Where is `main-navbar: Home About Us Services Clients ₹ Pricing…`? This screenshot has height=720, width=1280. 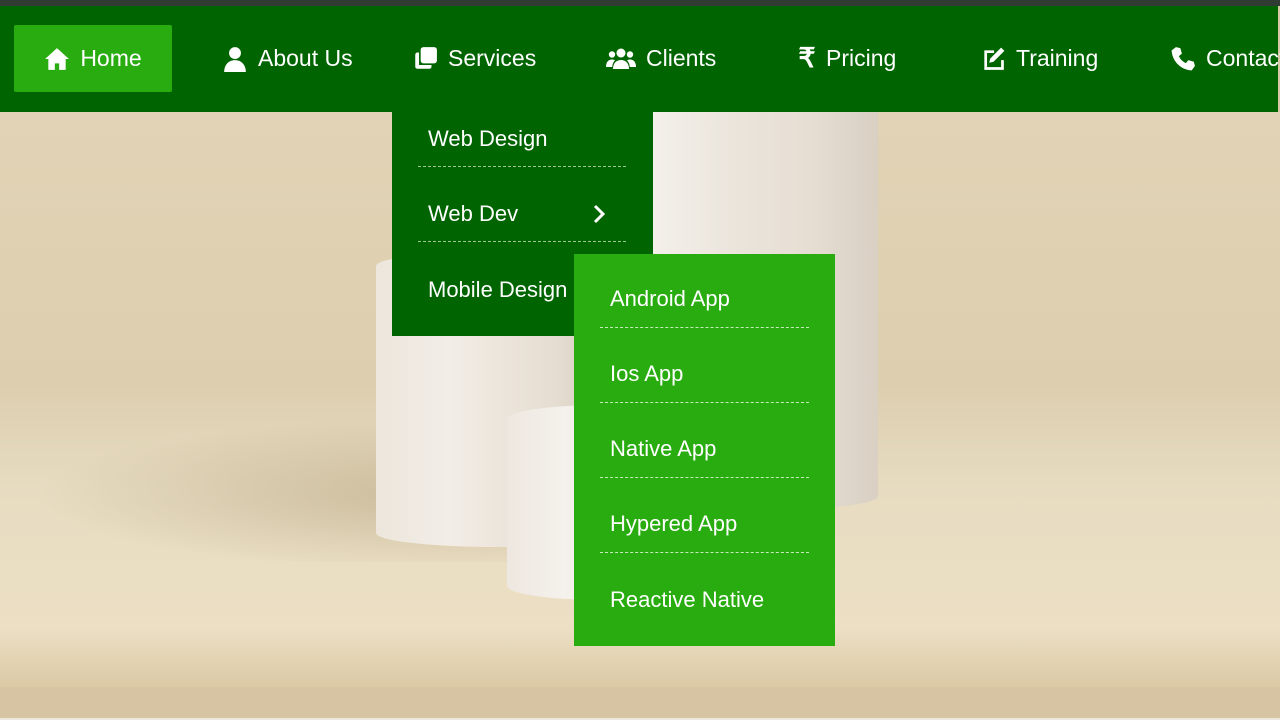
main-navbar: Home About Us Services Clients ₹ Pricing… is located at coordinates (640, 59).